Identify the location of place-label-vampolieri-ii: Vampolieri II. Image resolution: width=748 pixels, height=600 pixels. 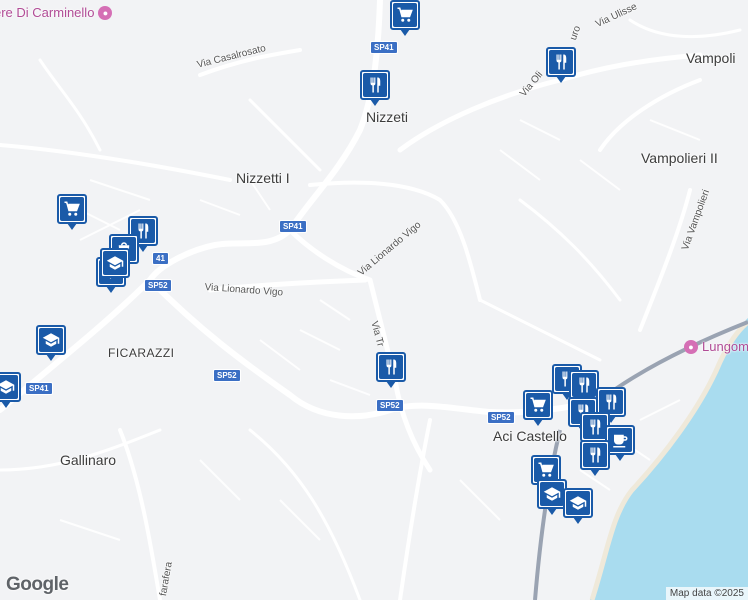
(679, 158).